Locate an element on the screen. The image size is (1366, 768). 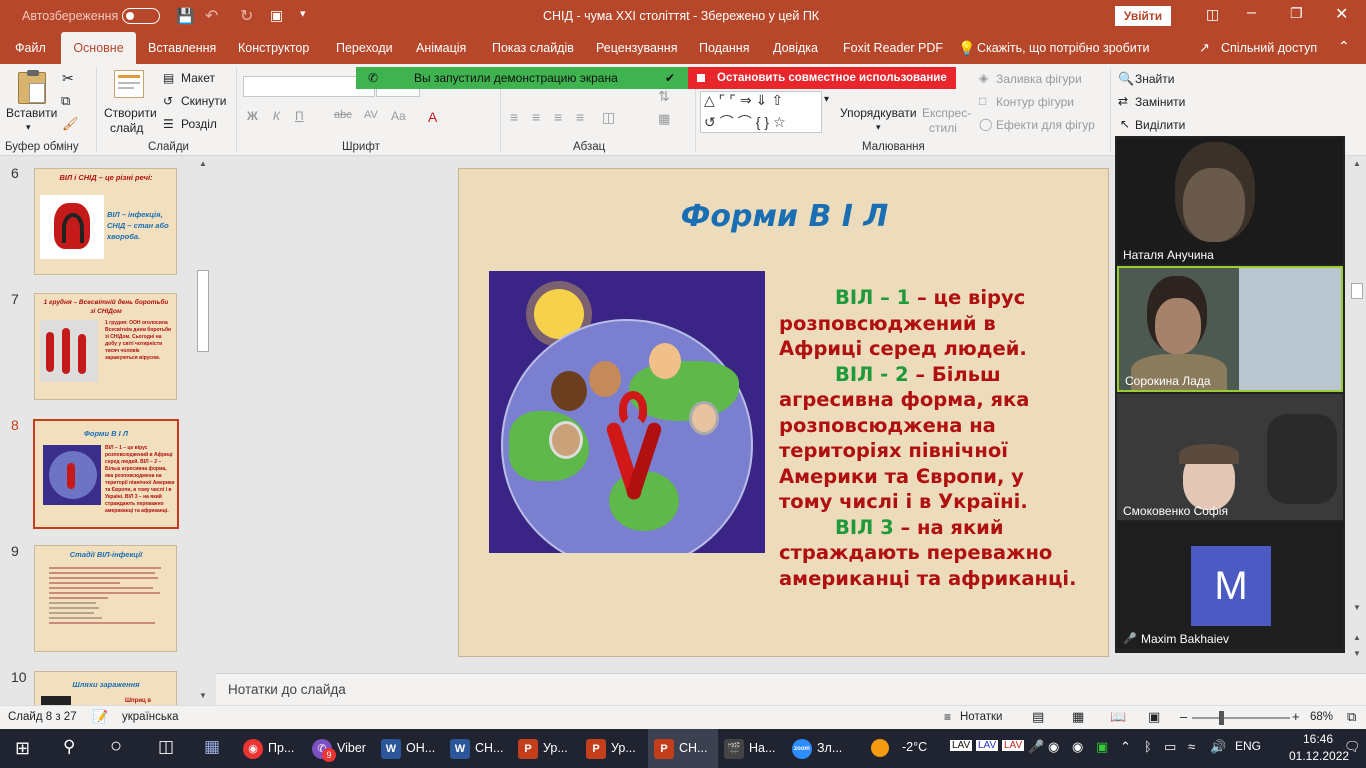
zoom-slider is located at coordinates (1241, 718).